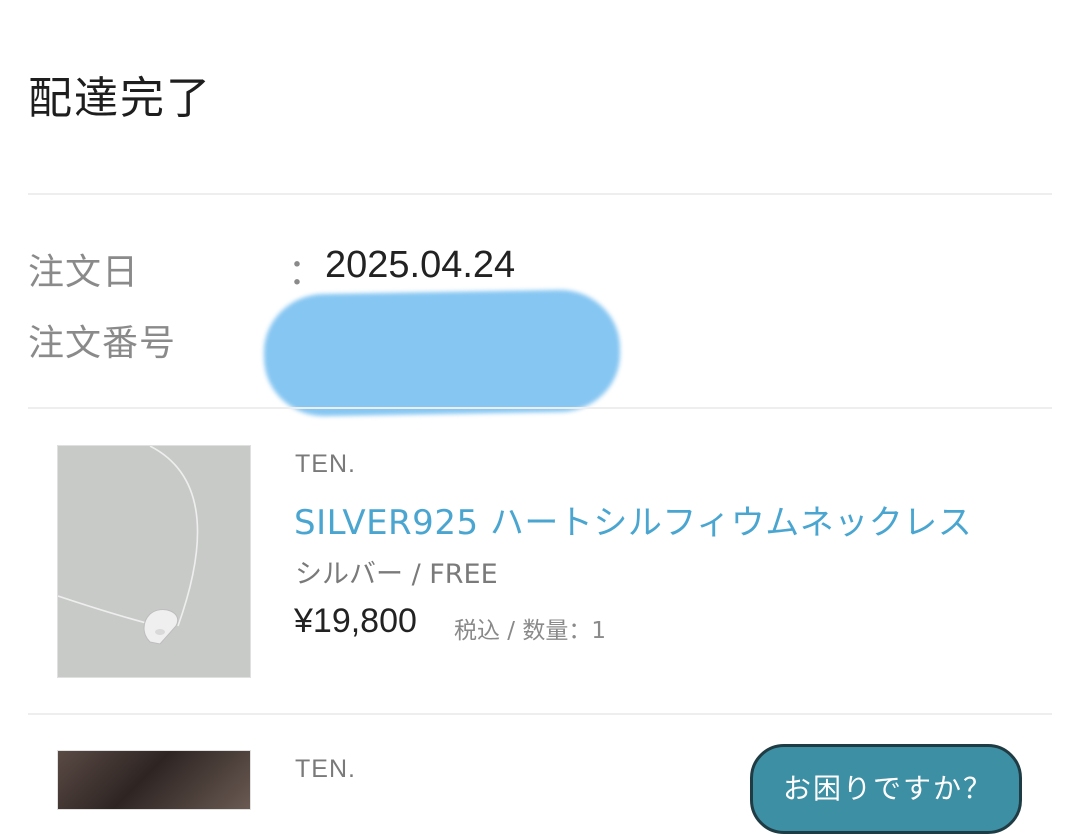 The height and width of the screenshot is (834, 1080). I want to click on product-name-link: SILVER925 ハートシルフィウムネックレス, so click(633, 519).